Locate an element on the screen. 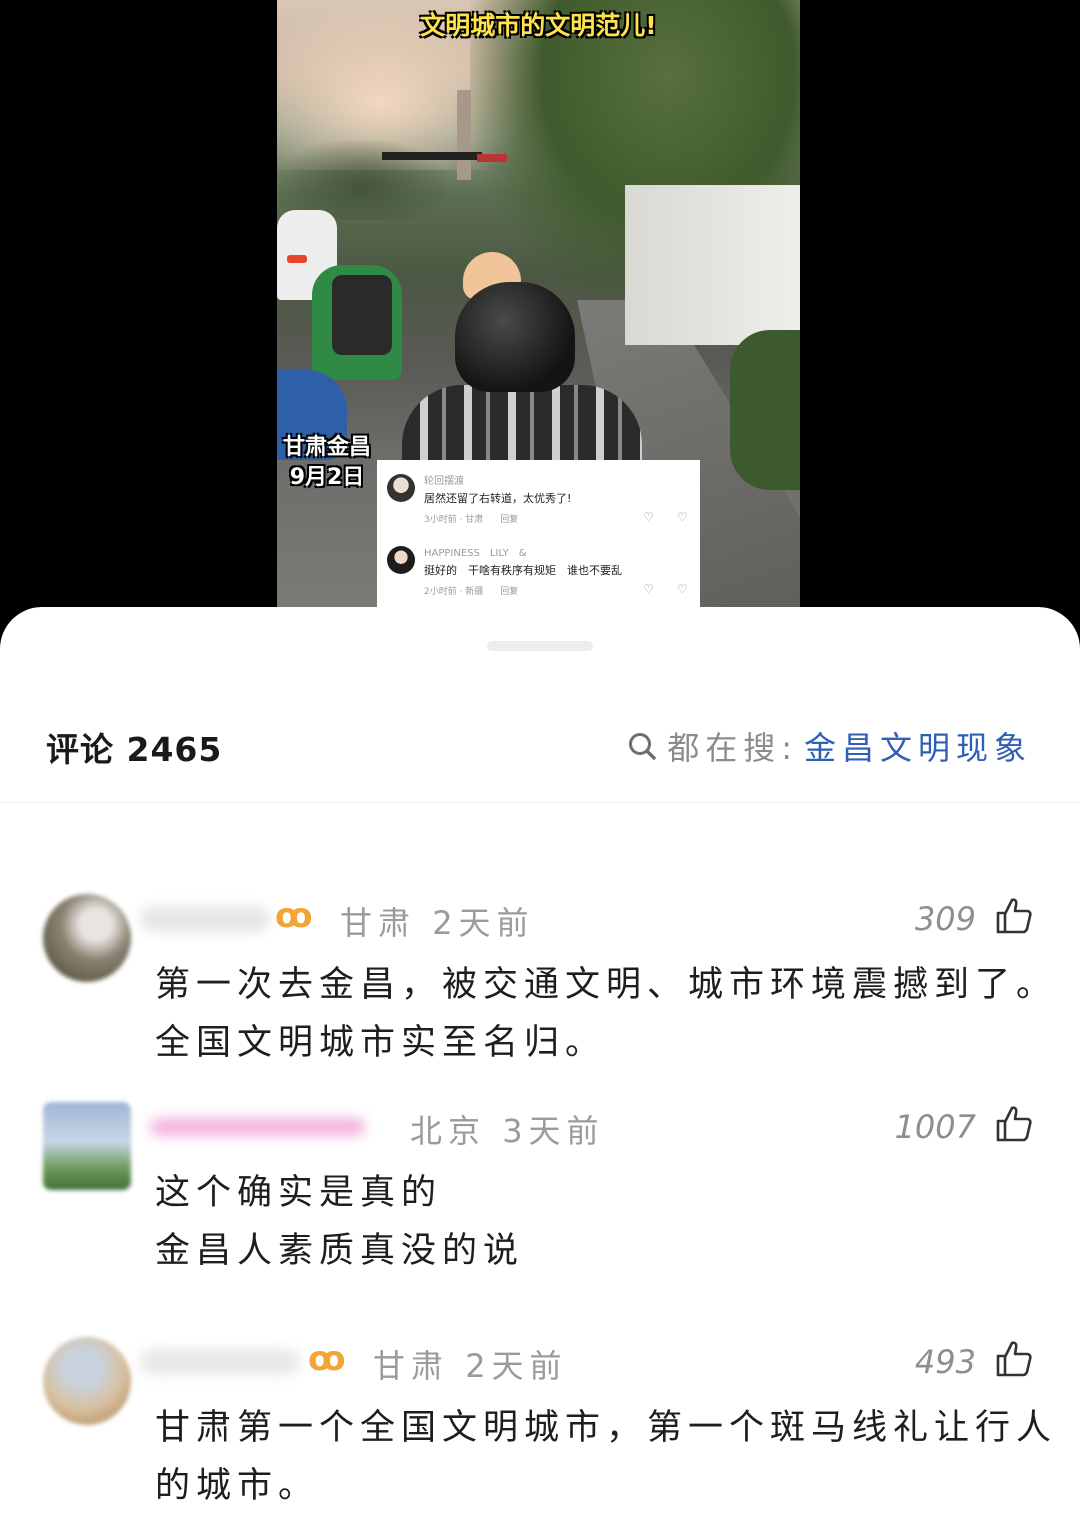 The width and height of the screenshot is (1080, 1526). comment-text-line: 金昌人素质真没的说 is located at coordinates (340, 1251).